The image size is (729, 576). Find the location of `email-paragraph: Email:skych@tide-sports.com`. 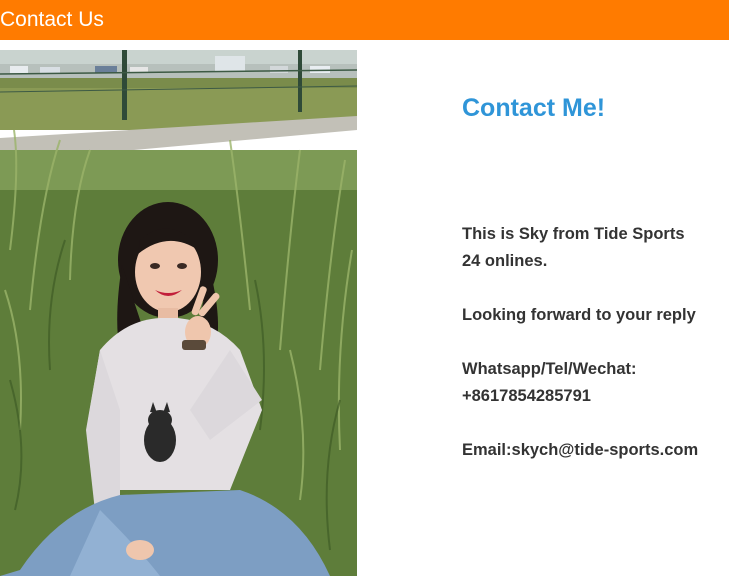

email-paragraph: Email:skych@tide-sports.com is located at coordinates (593, 450).